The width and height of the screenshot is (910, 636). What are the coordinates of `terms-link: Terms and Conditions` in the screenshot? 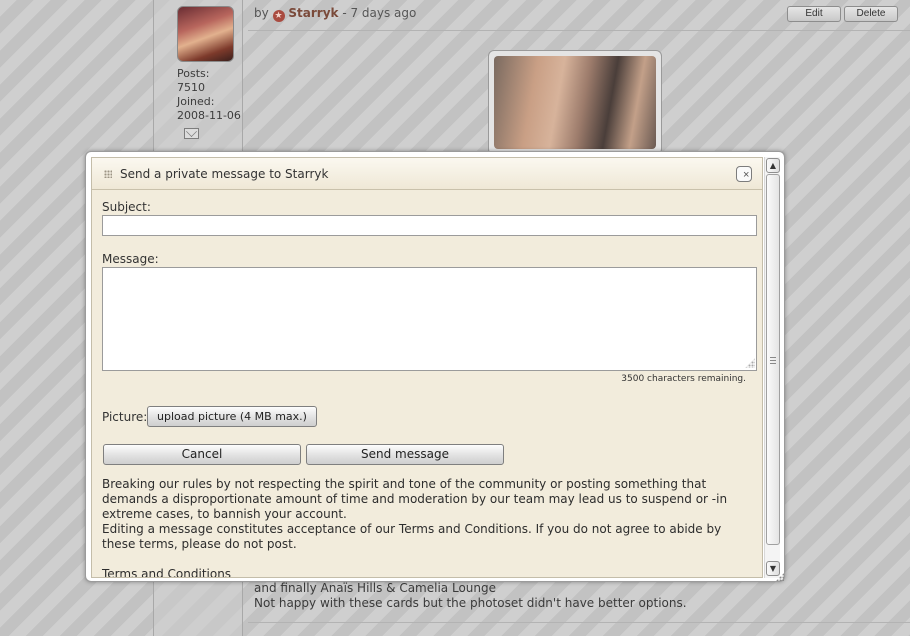 It's located at (166, 572).